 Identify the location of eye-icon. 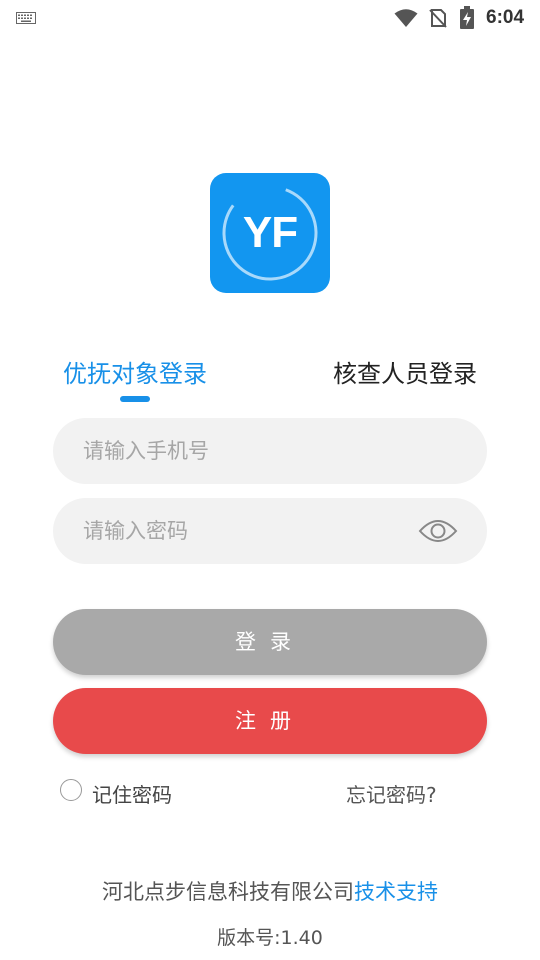
(438, 531).